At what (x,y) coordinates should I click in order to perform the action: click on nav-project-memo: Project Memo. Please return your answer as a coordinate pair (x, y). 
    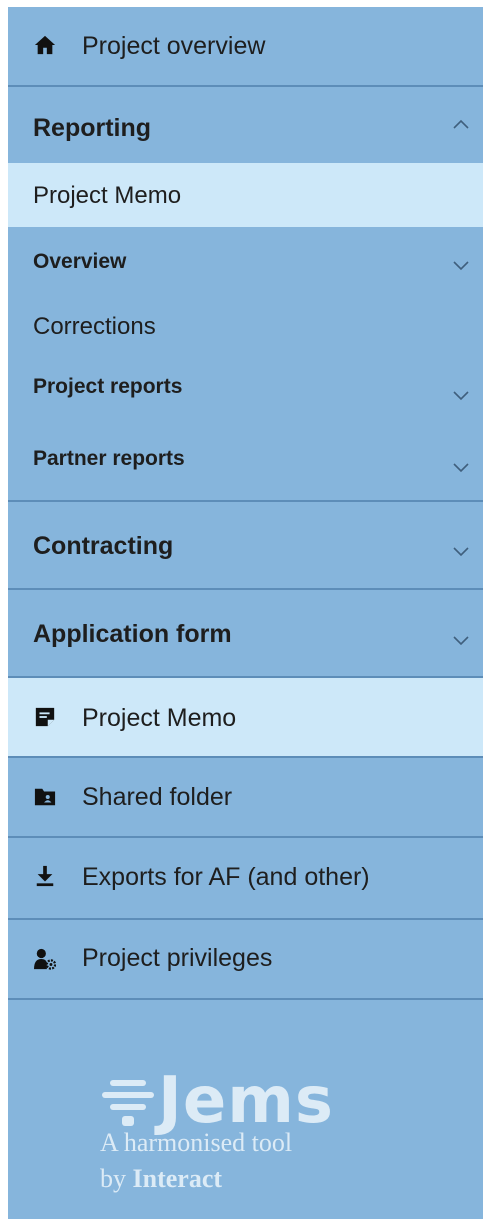
    Looking at the image, I should click on (245, 717).